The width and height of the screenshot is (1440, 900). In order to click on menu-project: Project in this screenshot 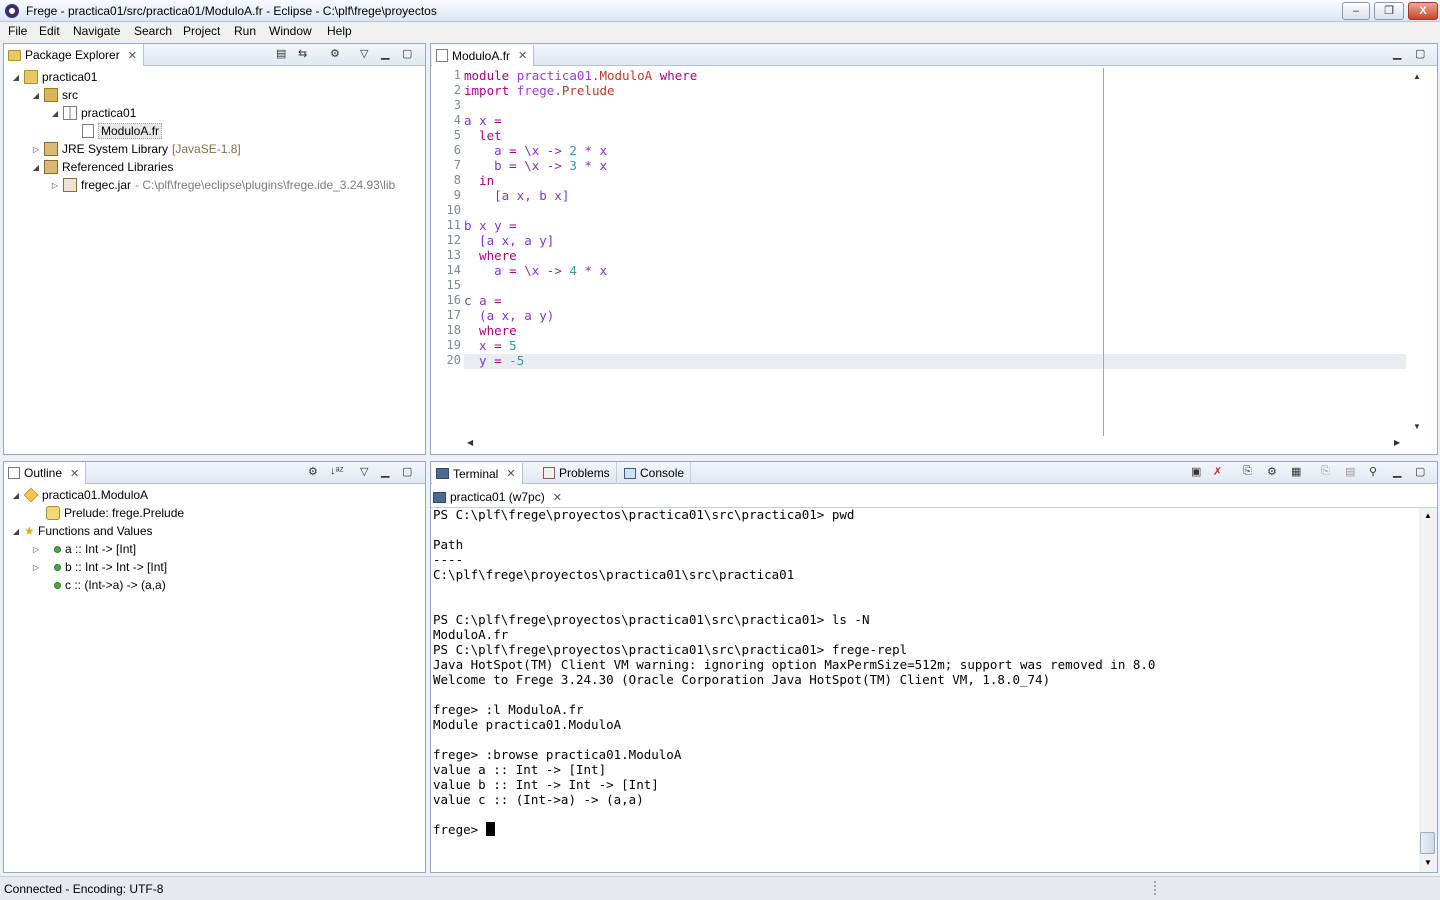, I will do `click(201, 31)`.